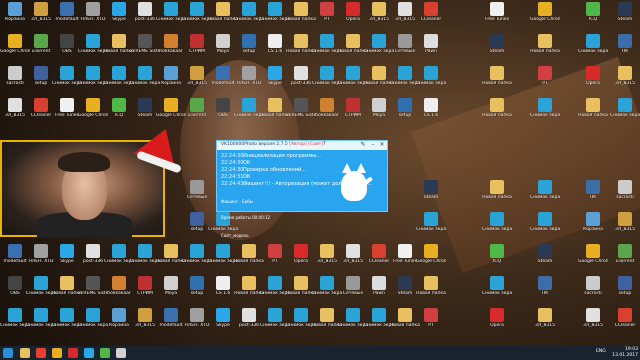 Image resolution: width=640 pixels, height=360 pixels. I want to click on desktop-icon: setup, so click(625, 291).